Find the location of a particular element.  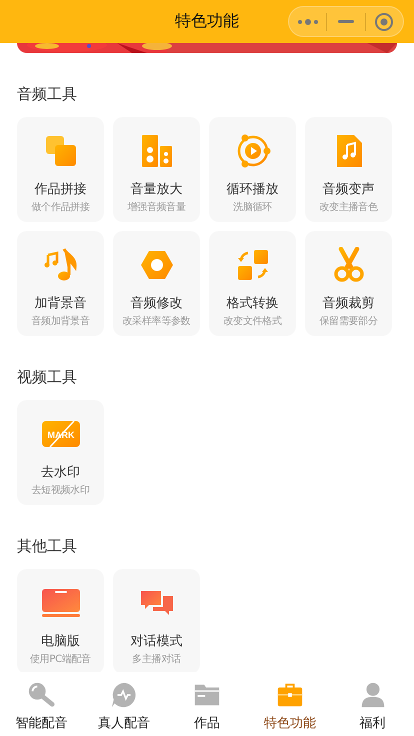

tool-card: 音频修改 改采样率等参数 is located at coordinates (156, 283).